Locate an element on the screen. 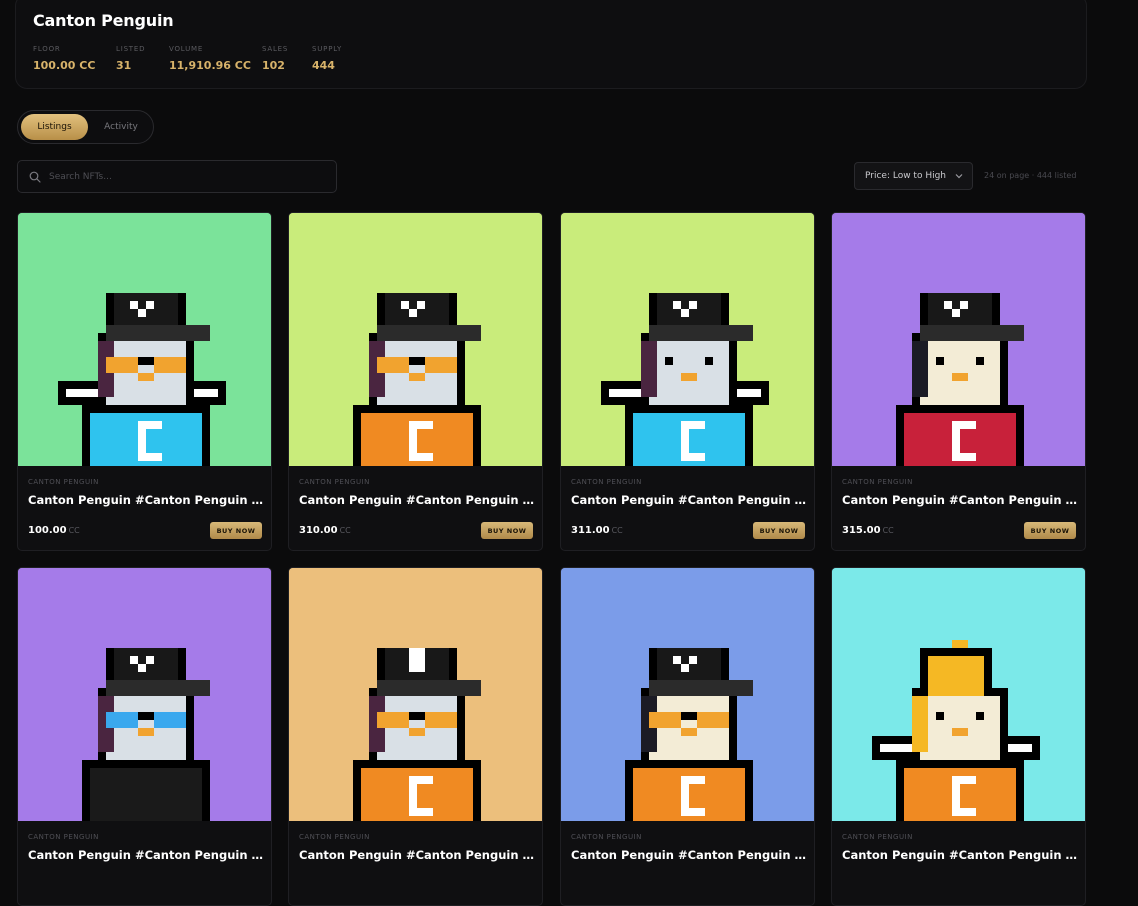 The height and width of the screenshot is (906, 1138). nft-price: 315.00 CC is located at coordinates (868, 530).